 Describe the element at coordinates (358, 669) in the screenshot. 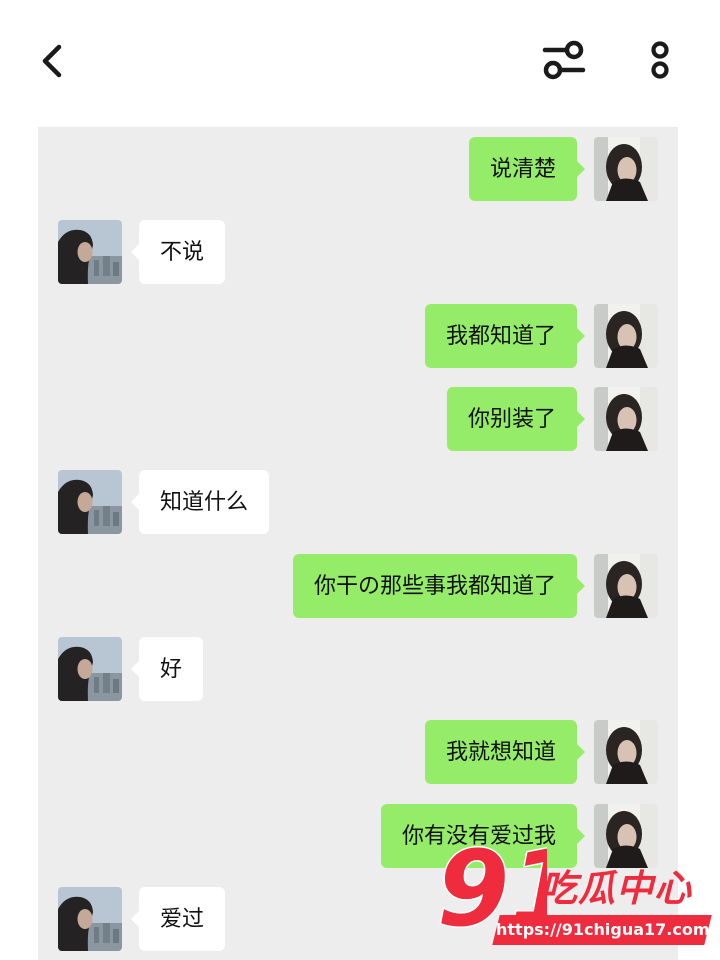

I see `message-row-received: 好` at that location.